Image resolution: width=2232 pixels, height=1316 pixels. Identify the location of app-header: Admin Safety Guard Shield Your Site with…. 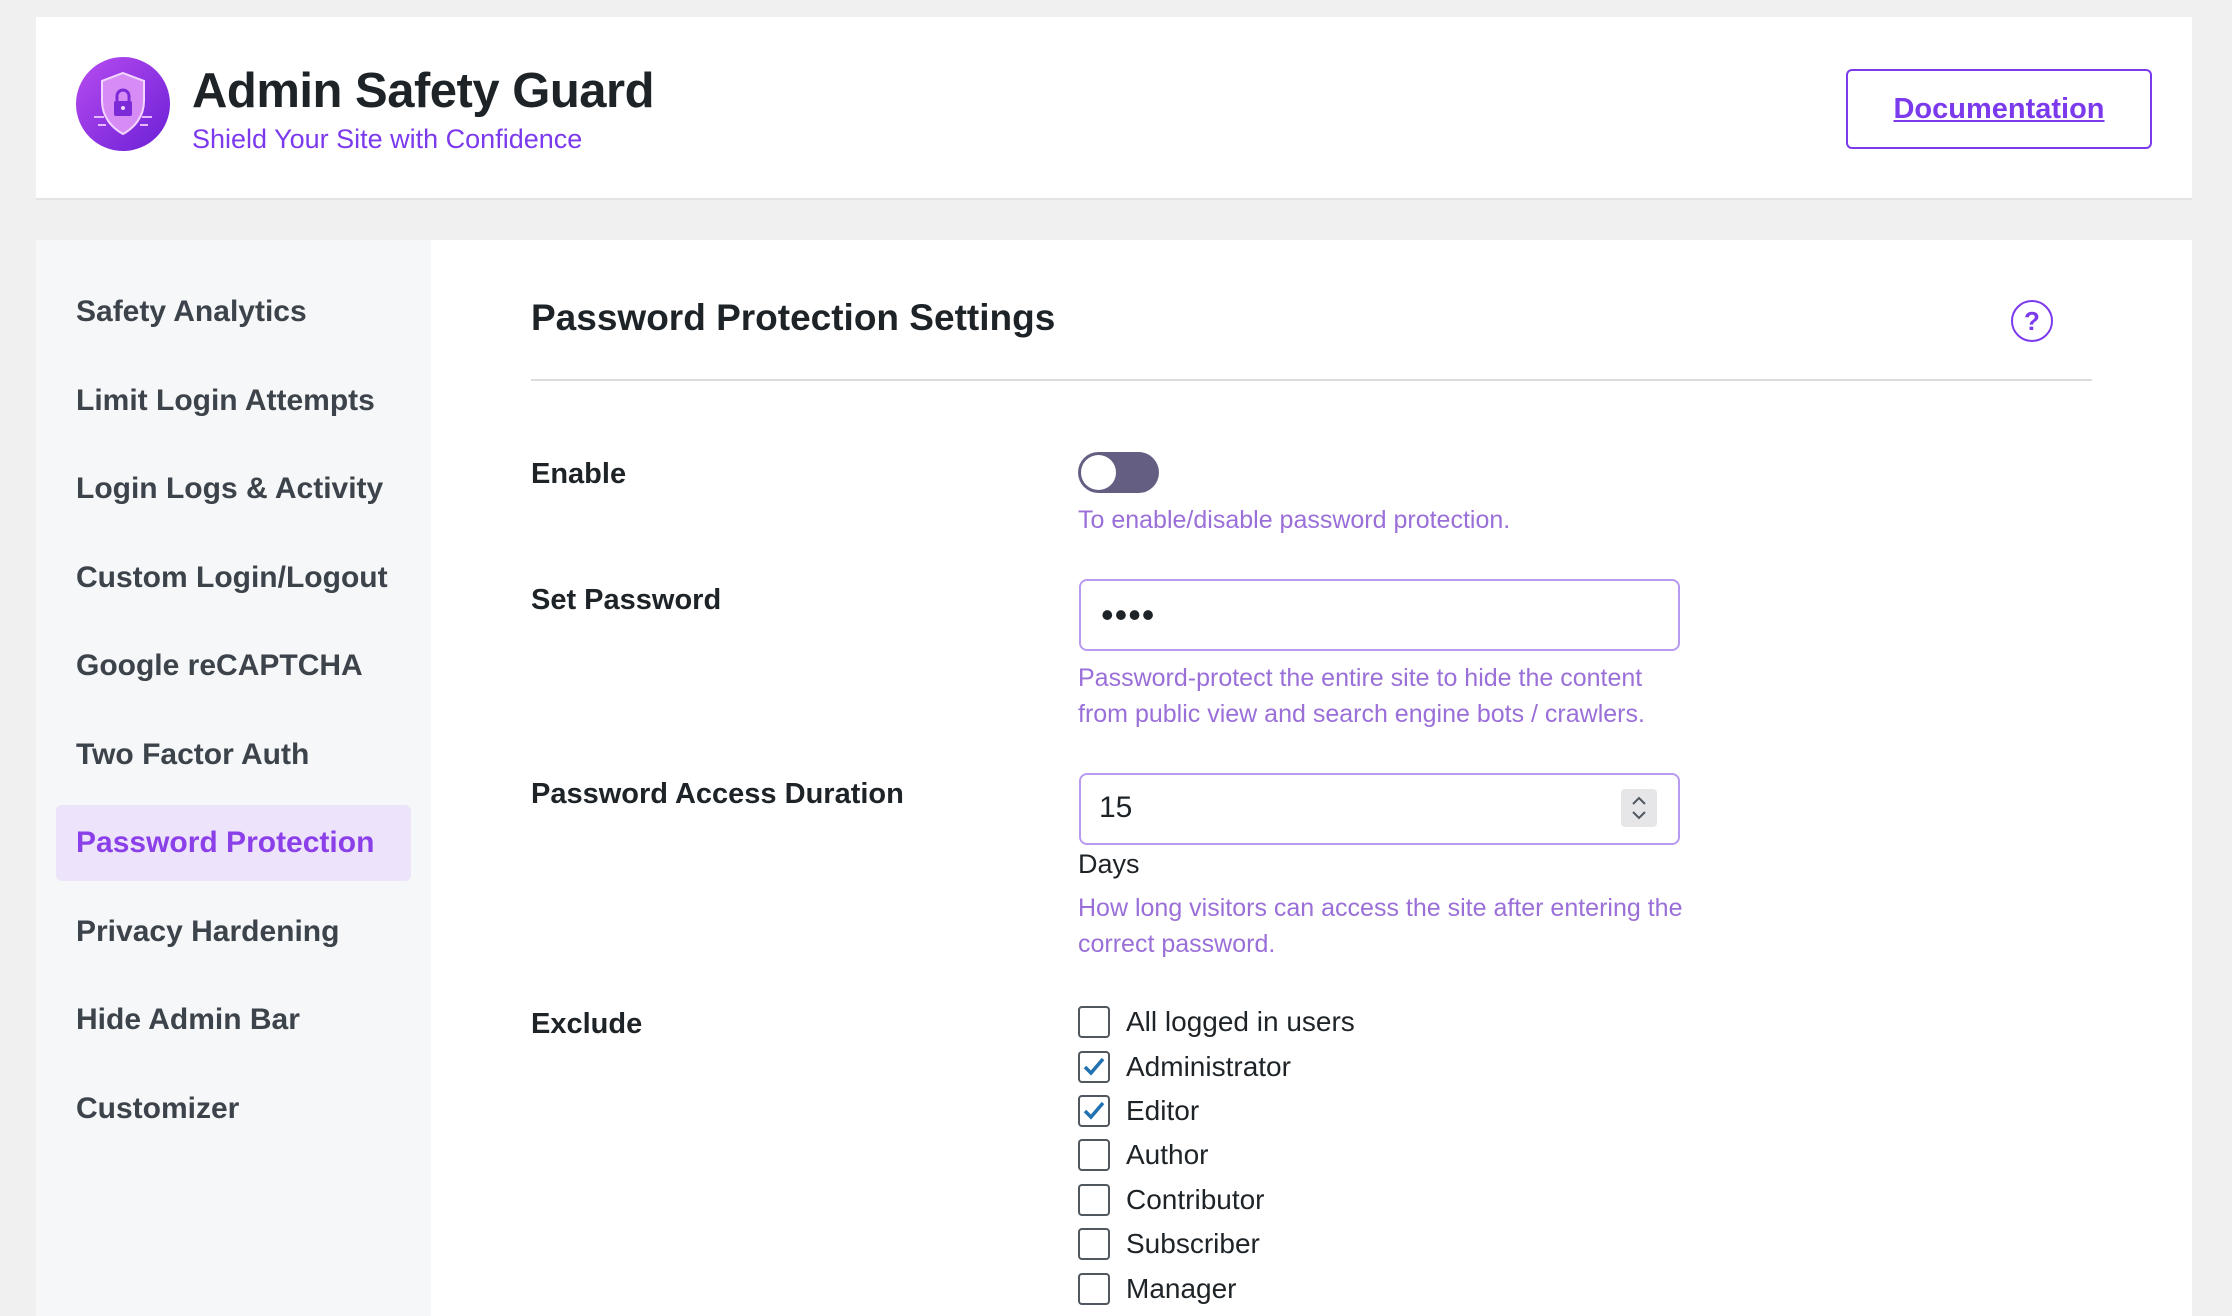
(1114, 108).